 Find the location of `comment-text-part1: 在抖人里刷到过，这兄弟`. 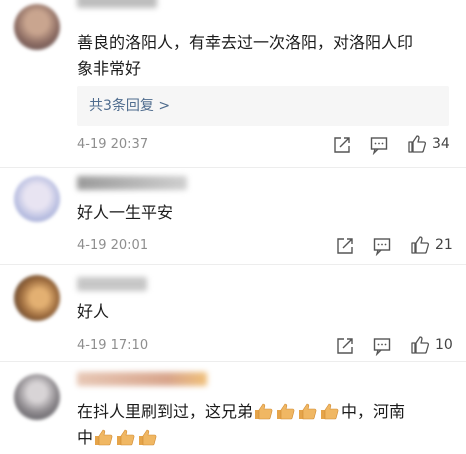

comment-text-part1: 在抖人里刷到过，这兄弟 is located at coordinates (165, 411).